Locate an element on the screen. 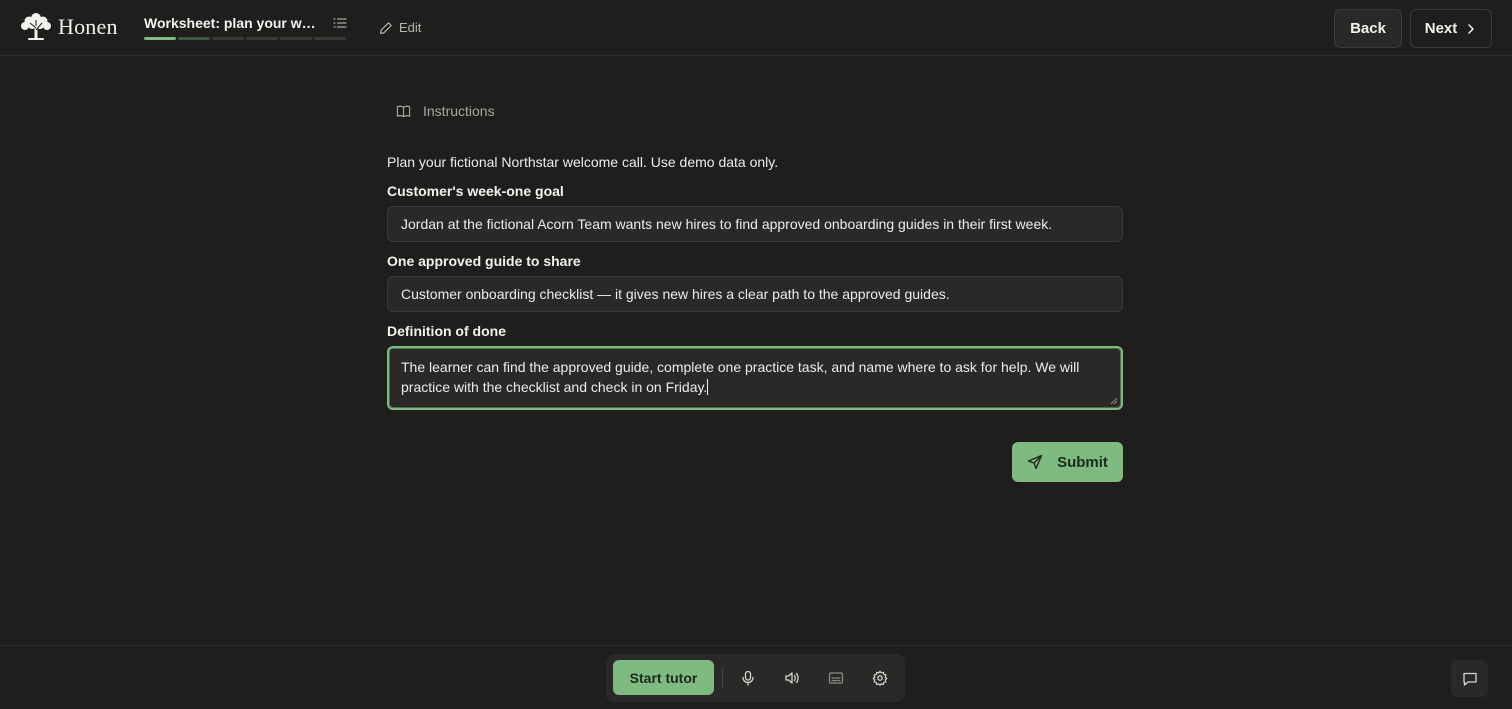  tutor-toolbar: Start tutor is located at coordinates (755, 678).